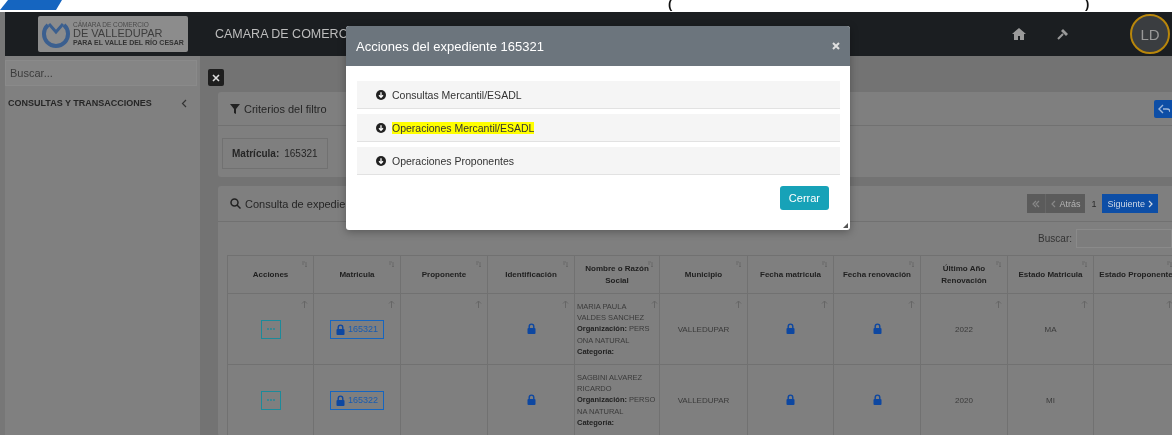  Describe the element at coordinates (1150, 34) in the screenshot. I see `user-avatar: LD` at that location.